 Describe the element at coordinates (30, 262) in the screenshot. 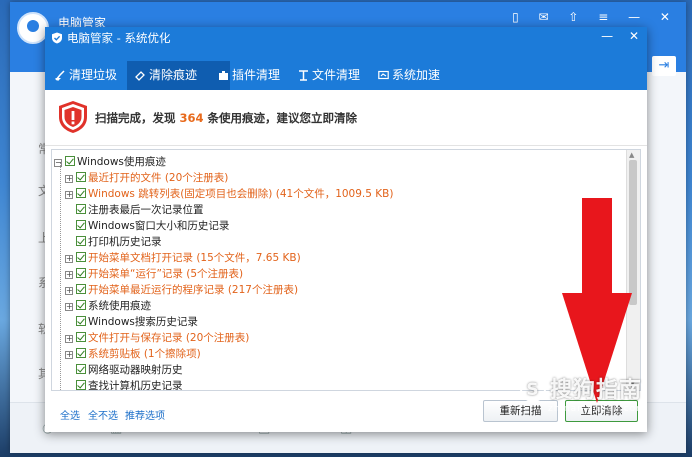

I see `background-side-labels: 常 文 上 系 软 其` at that location.